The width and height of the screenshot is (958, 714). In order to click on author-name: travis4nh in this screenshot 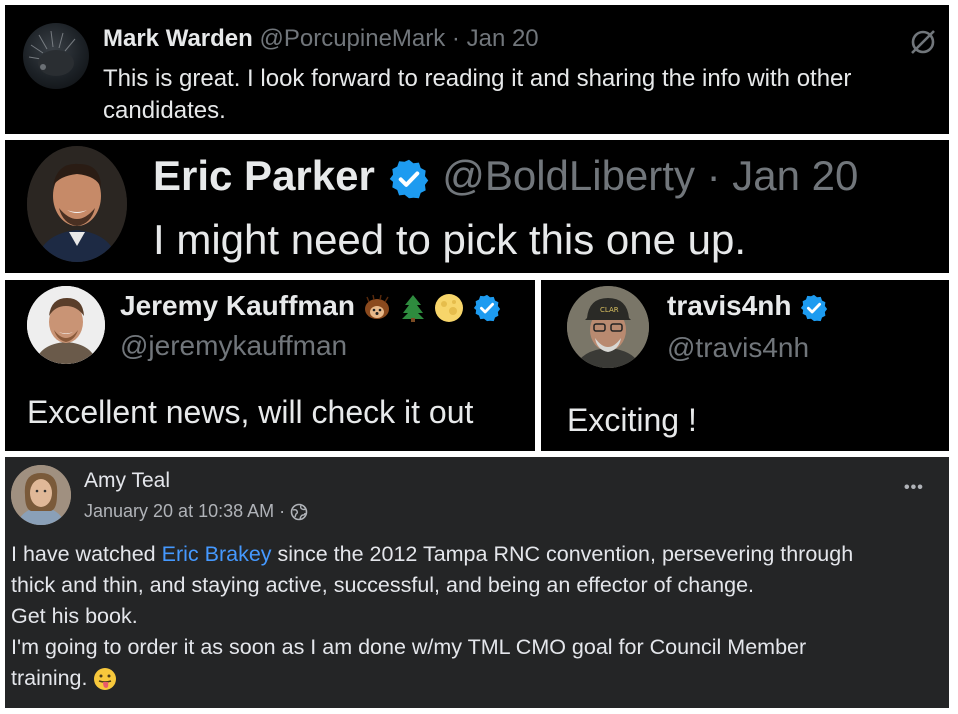, I will do `click(729, 305)`.